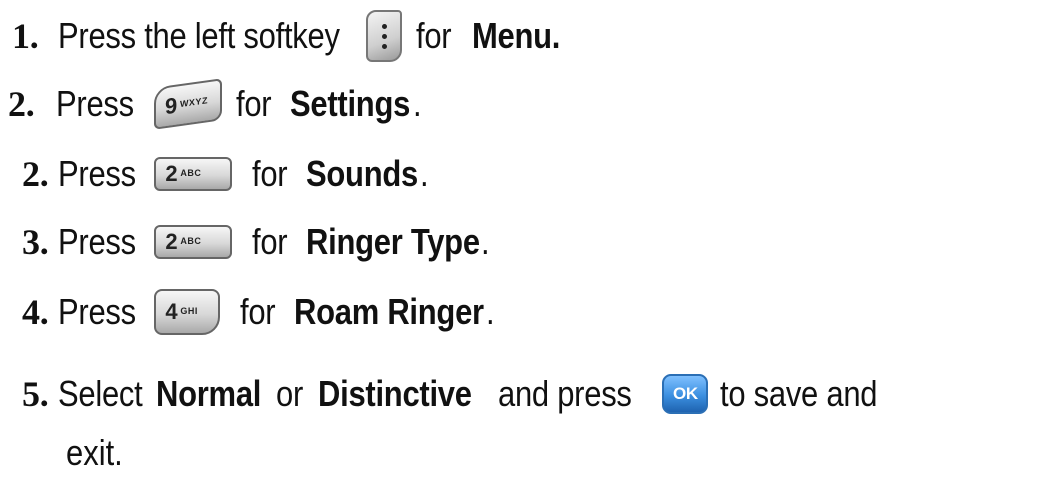 This screenshot has height=502, width=1046. I want to click on step-text: to save and, so click(799, 393).